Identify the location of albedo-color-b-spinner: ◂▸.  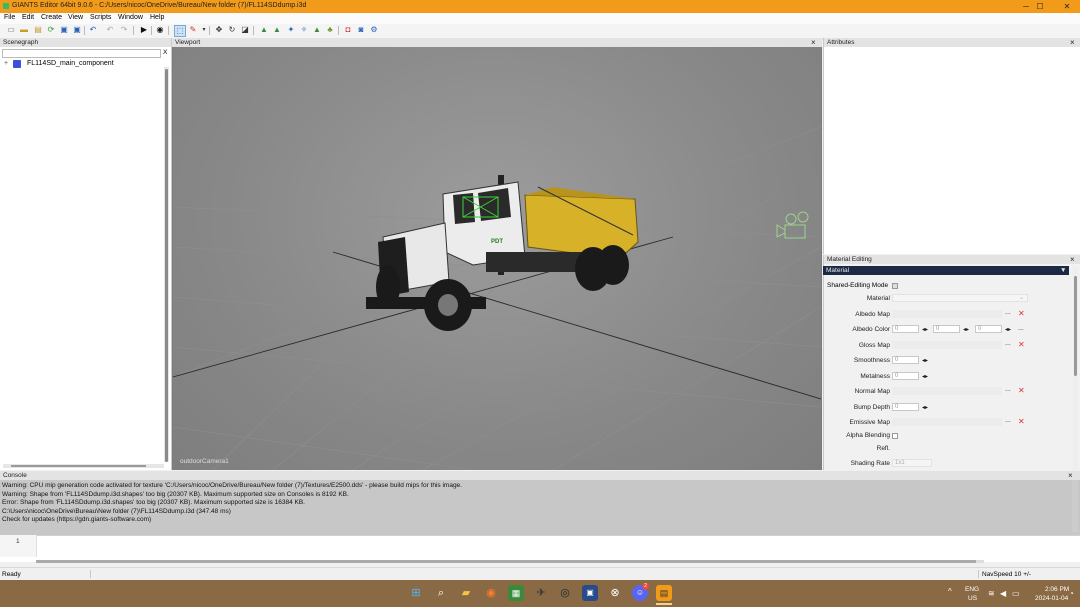
(1008, 329).